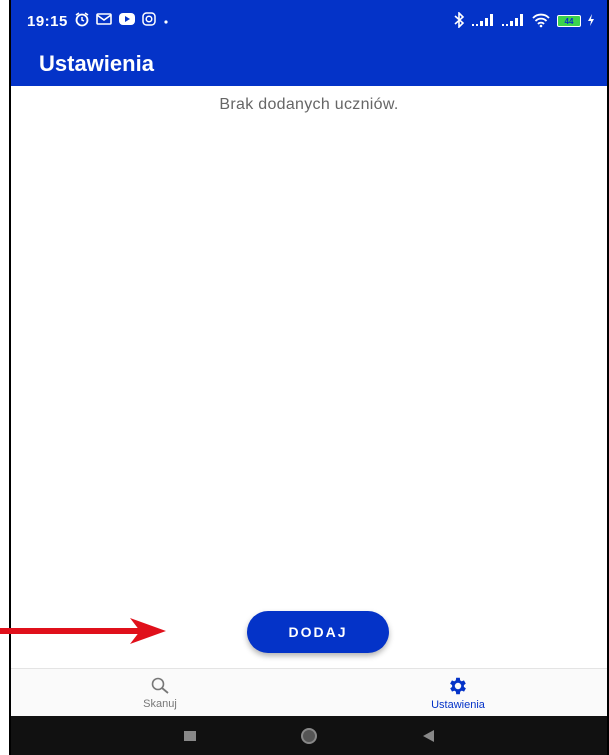  I want to click on status-time: 19:15, so click(47, 21).